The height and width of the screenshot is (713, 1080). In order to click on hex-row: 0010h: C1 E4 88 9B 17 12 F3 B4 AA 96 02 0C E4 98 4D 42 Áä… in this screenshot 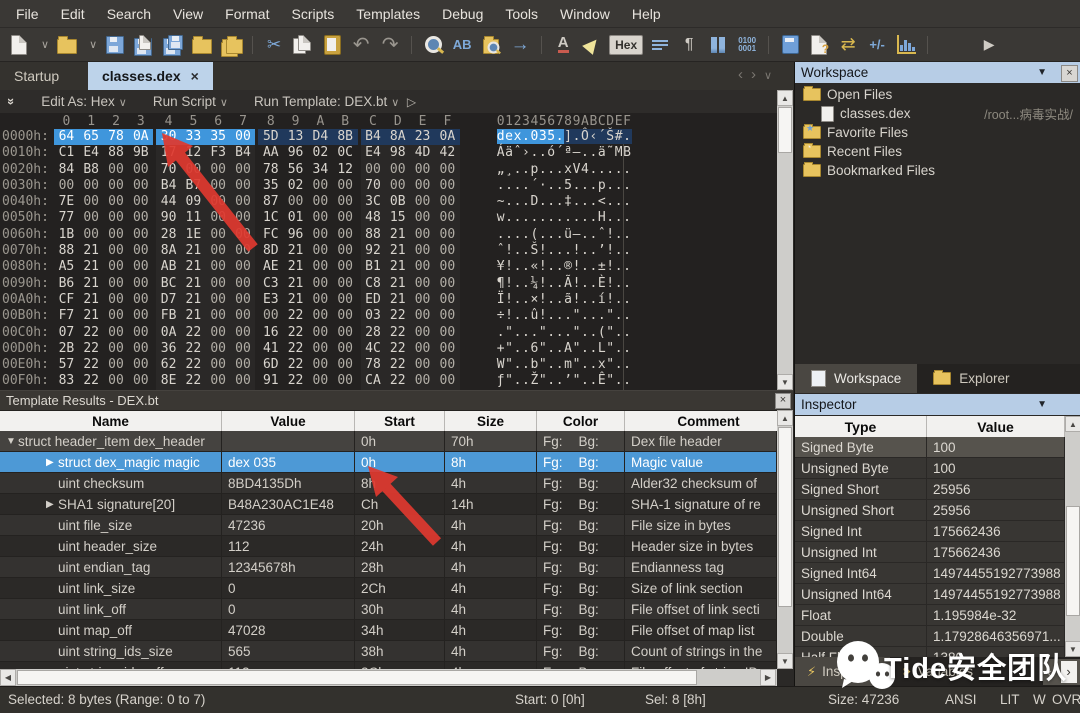, I will do `click(315, 153)`.